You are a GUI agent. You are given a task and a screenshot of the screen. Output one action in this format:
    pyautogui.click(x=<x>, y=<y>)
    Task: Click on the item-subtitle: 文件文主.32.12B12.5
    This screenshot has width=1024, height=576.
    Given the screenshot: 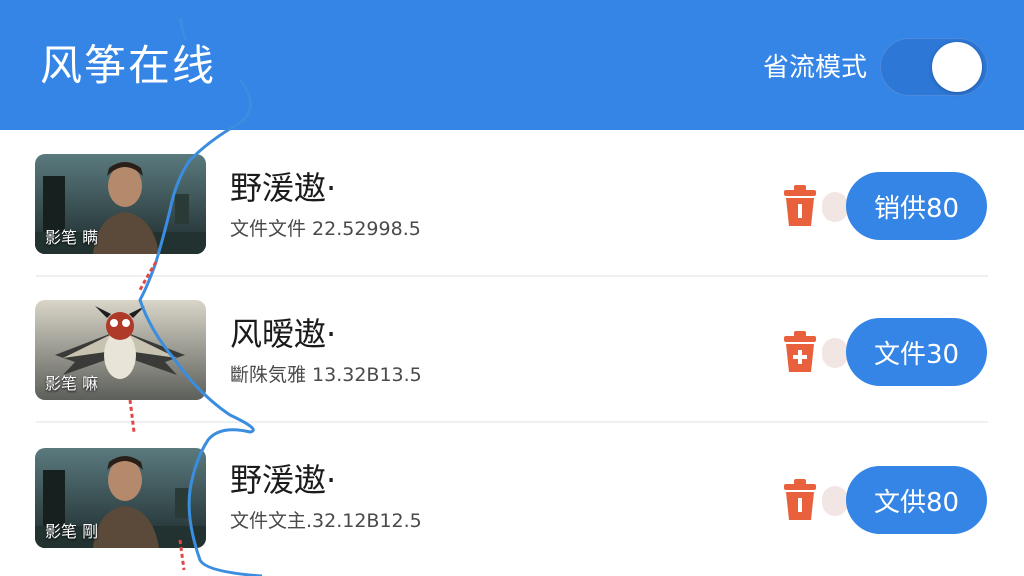 What is the action you would take?
    pyautogui.click(x=326, y=521)
    